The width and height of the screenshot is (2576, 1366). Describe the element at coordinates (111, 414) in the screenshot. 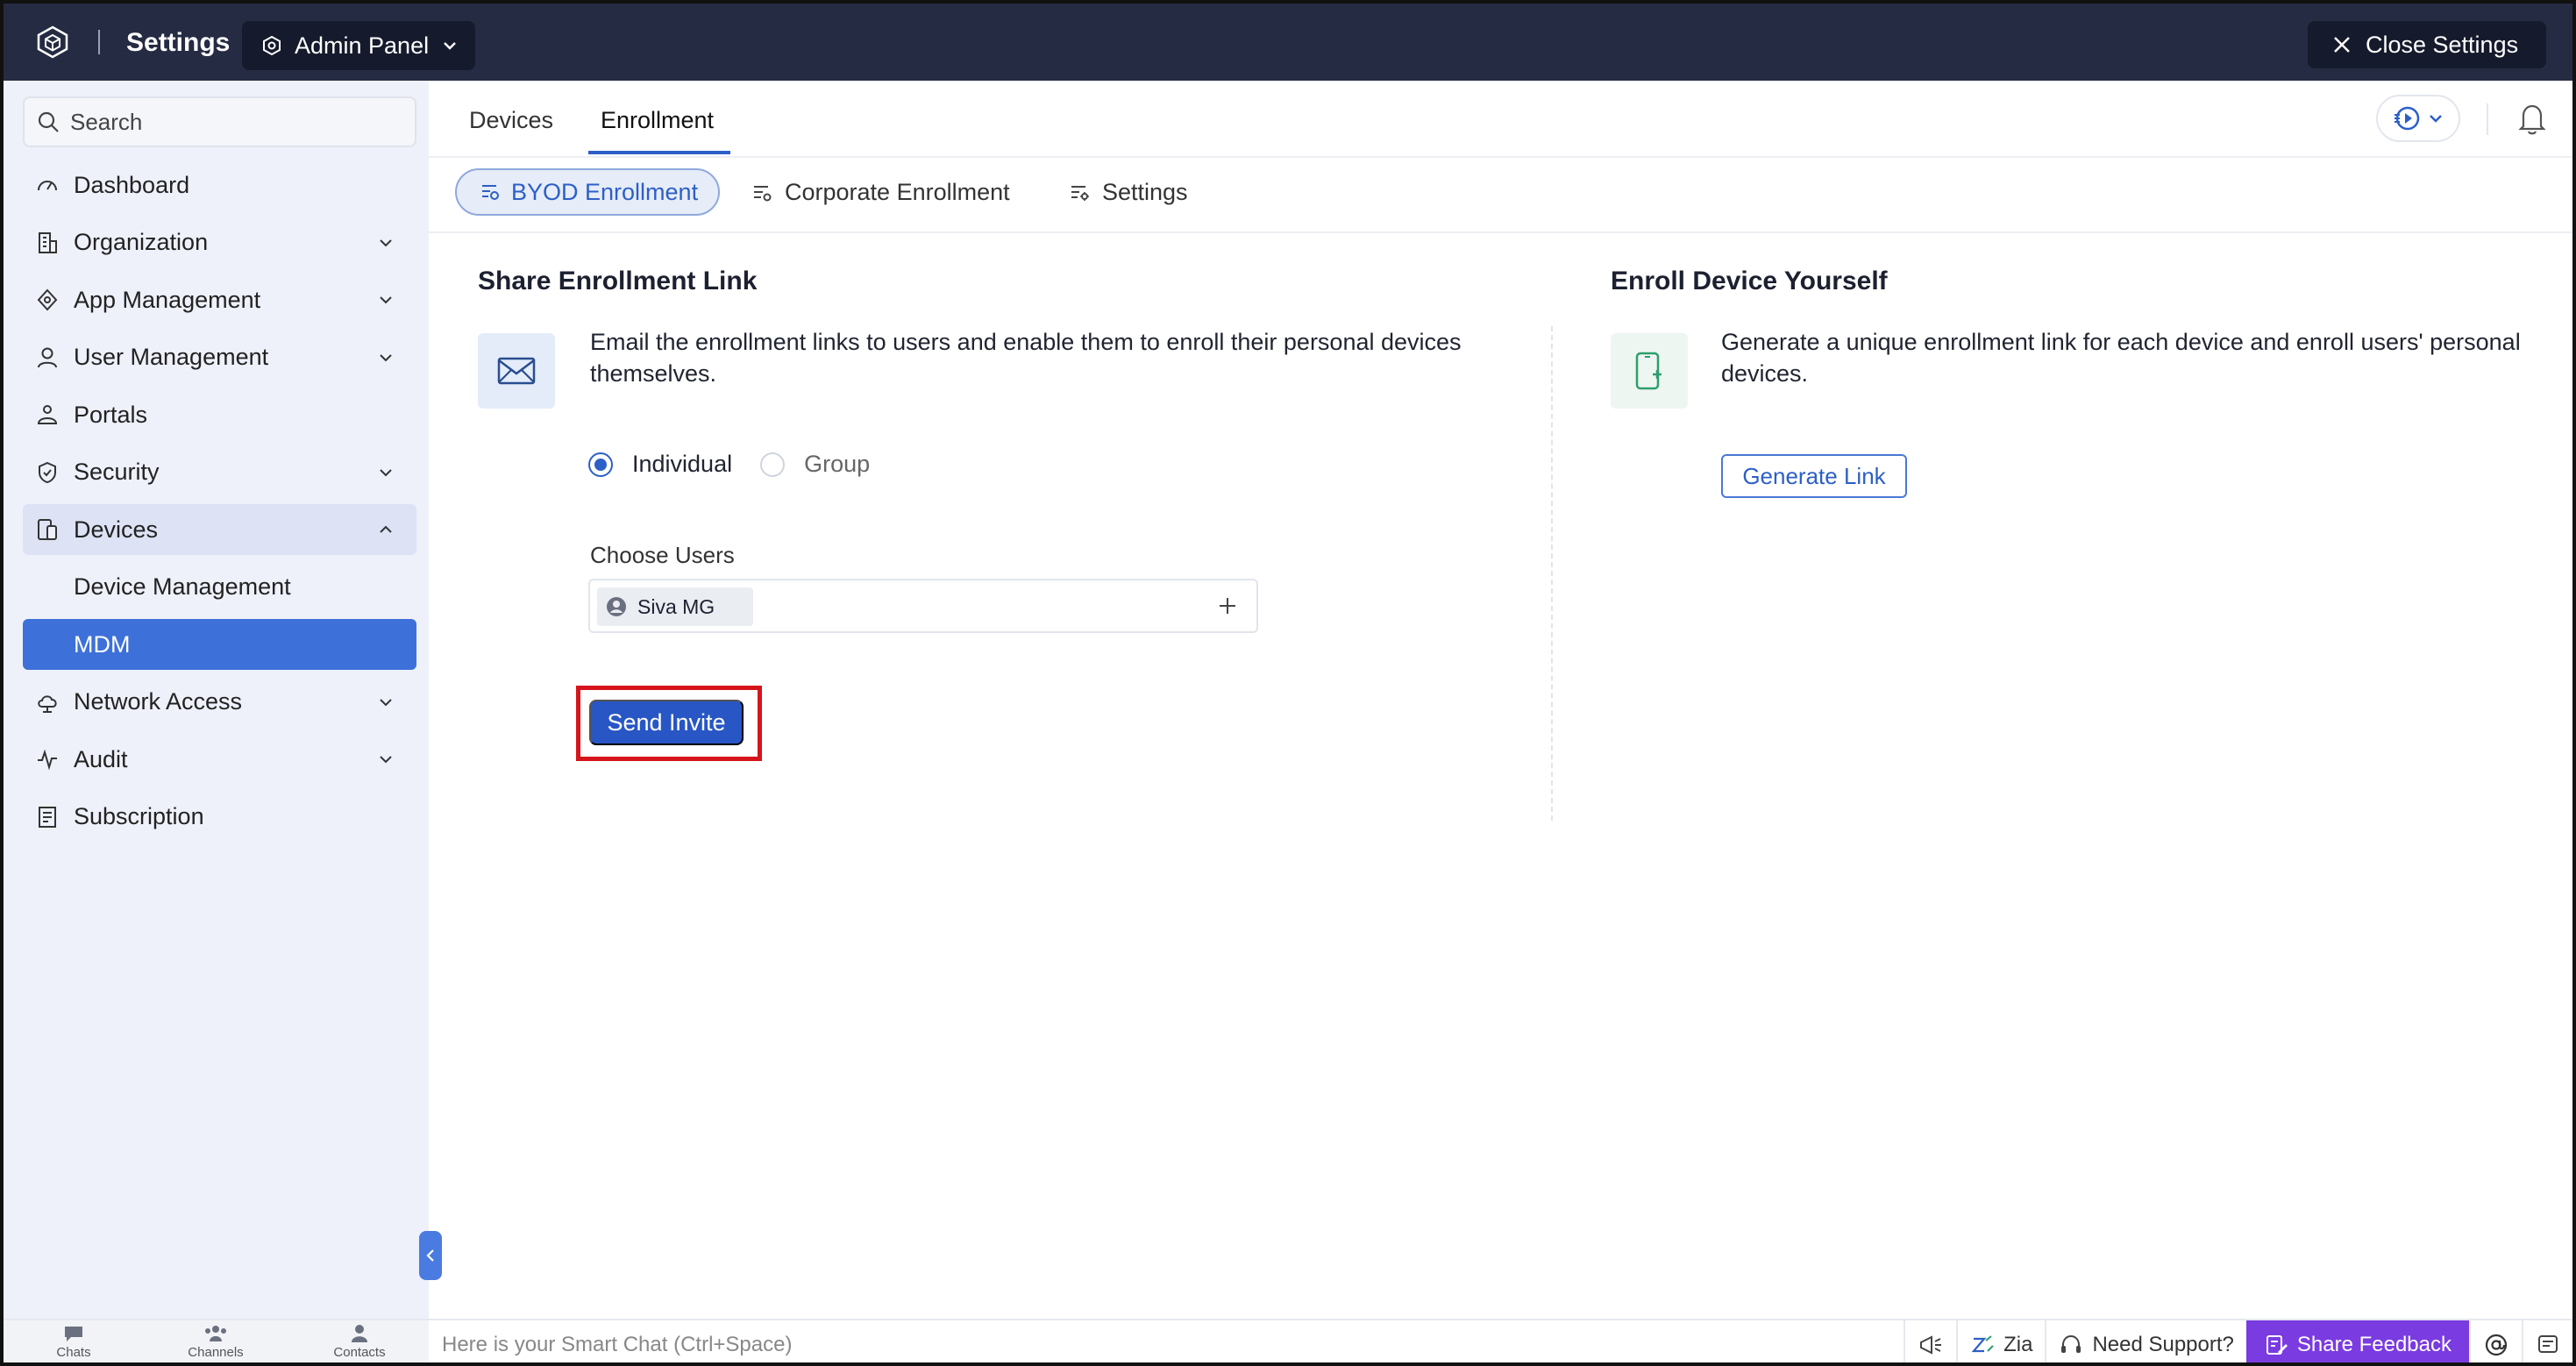

I see `sidebar-item-label: Portals` at that location.